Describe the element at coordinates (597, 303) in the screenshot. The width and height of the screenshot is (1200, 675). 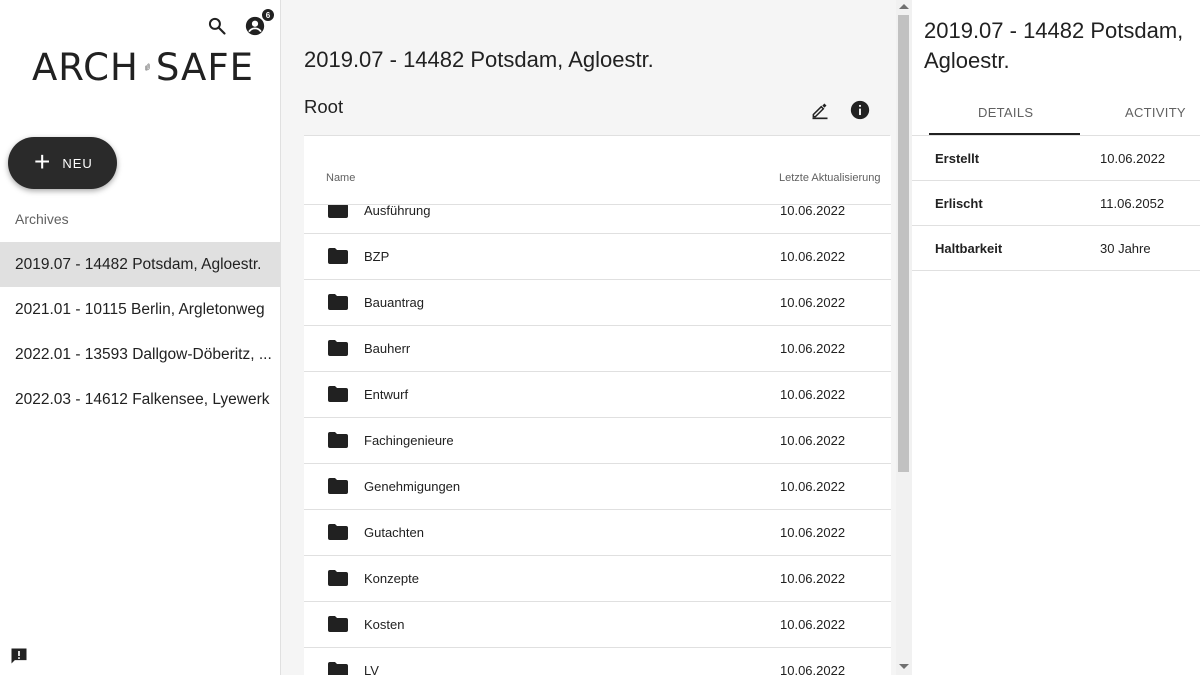
I see `table-row: Bauantrag 10.06.2022` at that location.